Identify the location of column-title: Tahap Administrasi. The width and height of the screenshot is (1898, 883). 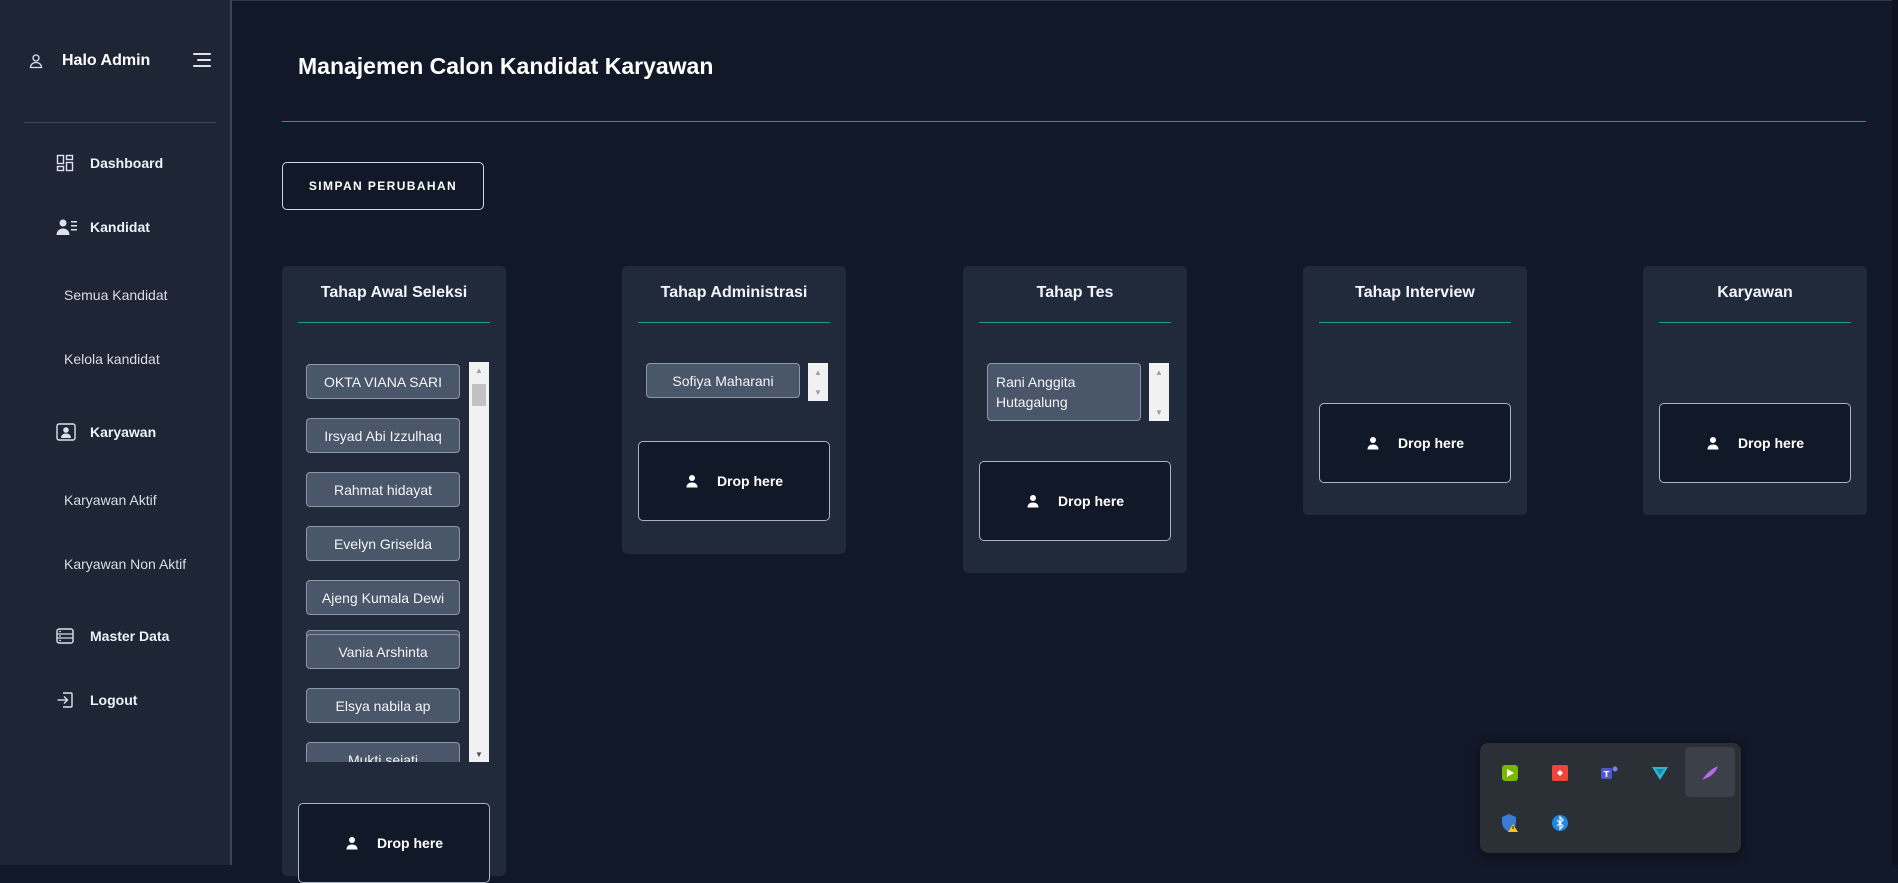
(734, 292).